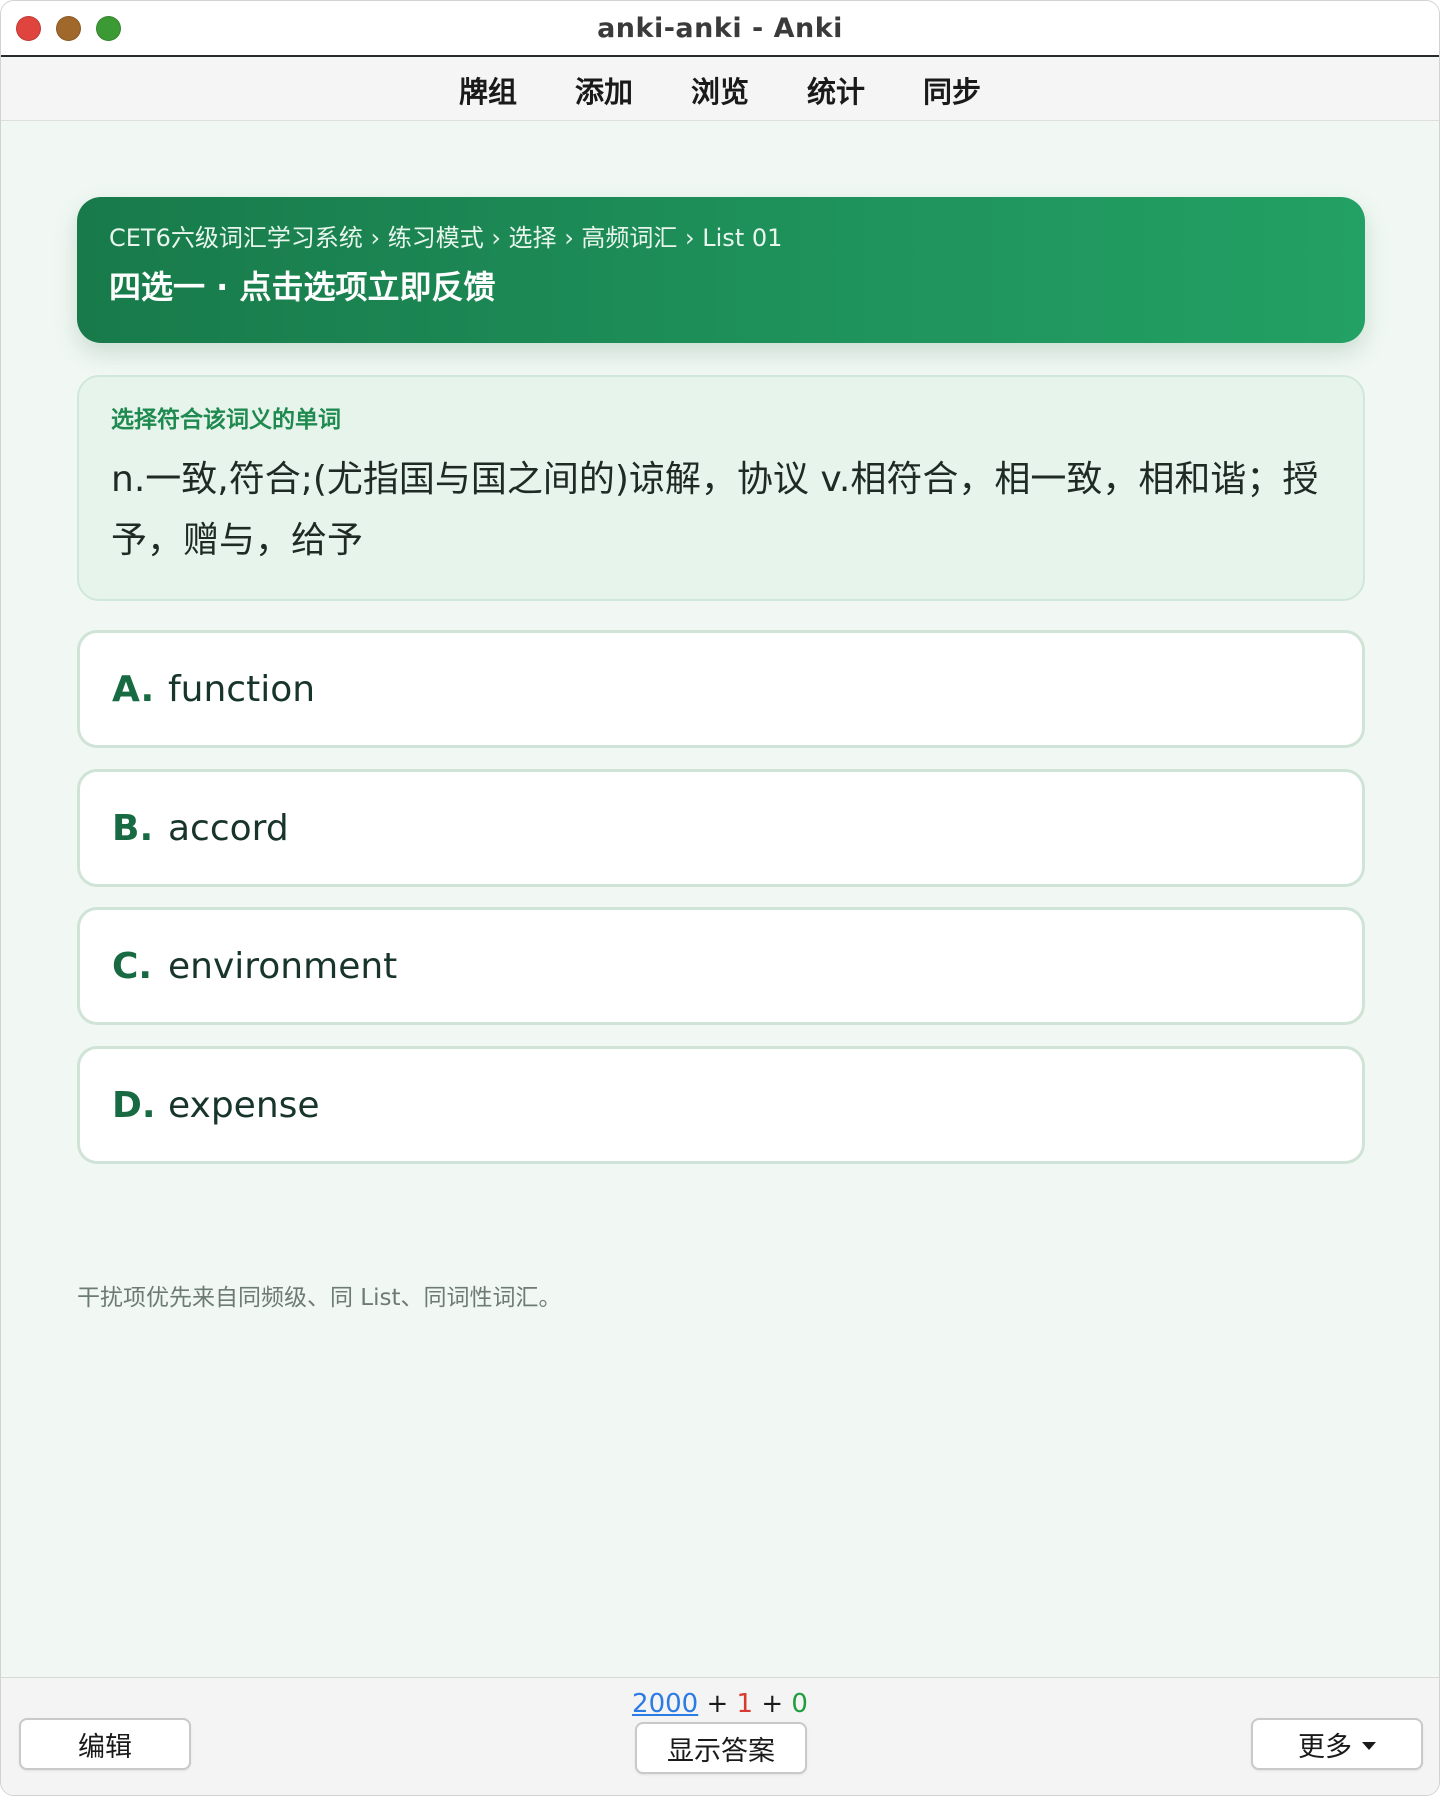 This screenshot has height=1796, width=1440. What do you see at coordinates (134, 1105) in the screenshot?
I see `option-letter: D.` at bounding box center [134, 1105].